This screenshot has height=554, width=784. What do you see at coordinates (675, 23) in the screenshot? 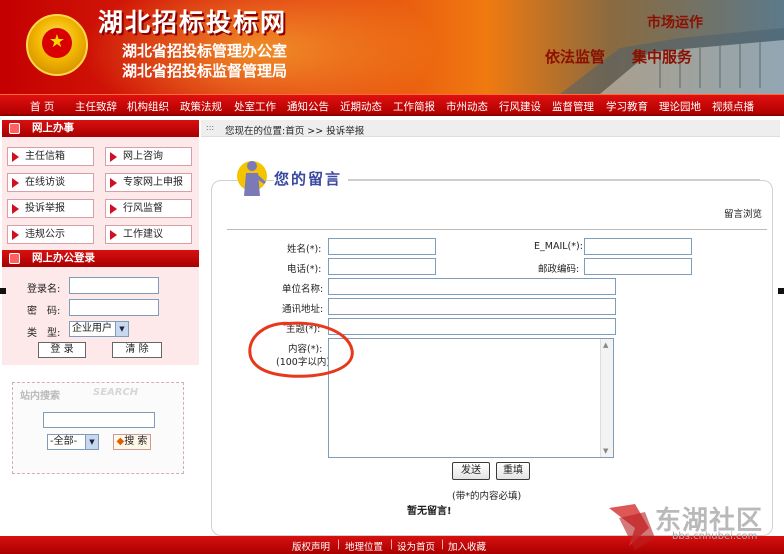
I see `slogan-market: 市场运作` at bounding box center [675, 23].